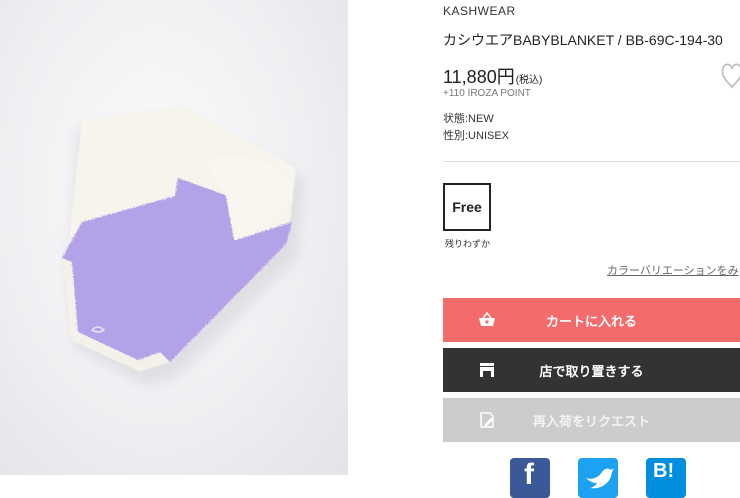 The height and width of the screenshot is (498, 740). I want to click on size-label: Free, so click(467, 207).